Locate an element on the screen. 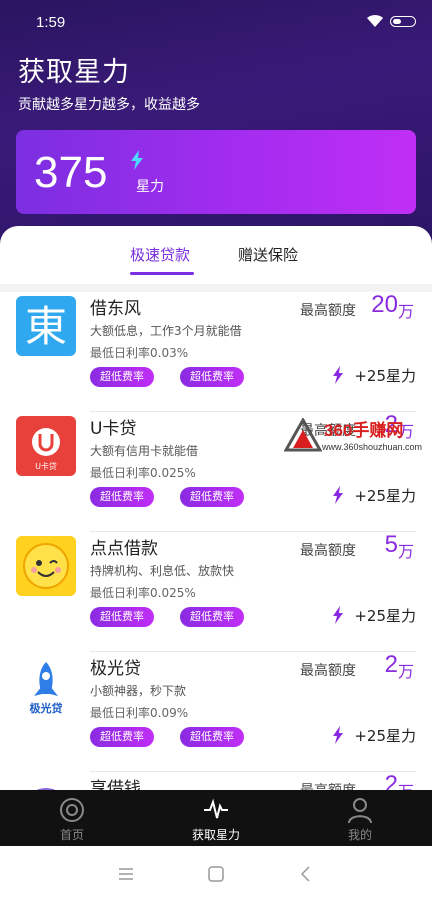  svg-text: U卡贷 is located at coordinates (46, 466).